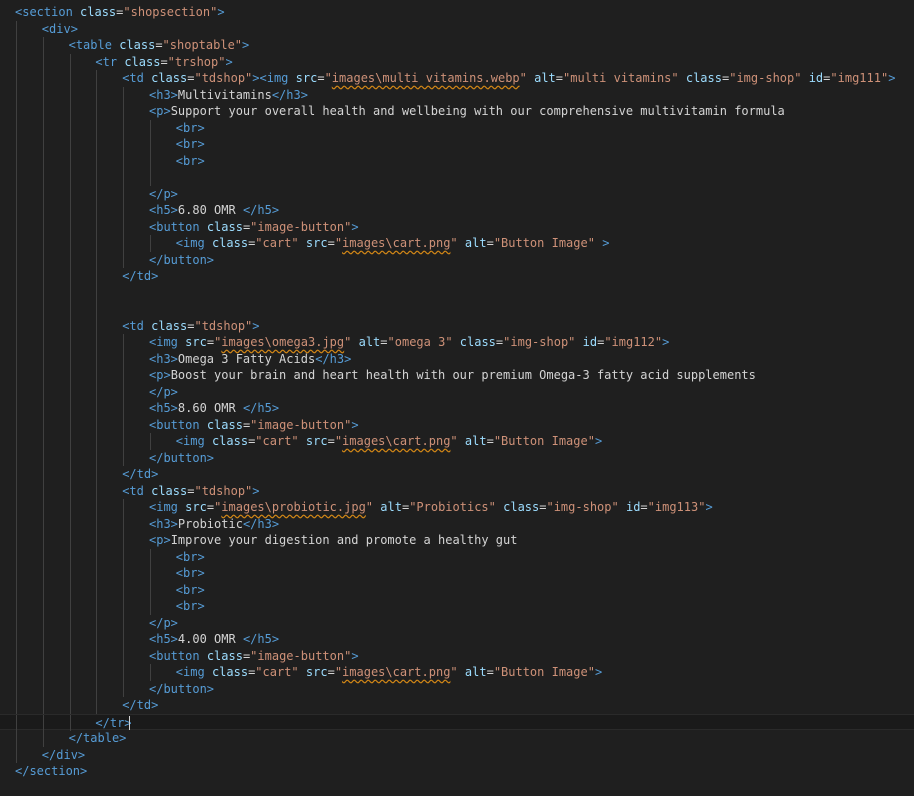 The height and width of the screenshot is (796, 914). I want to click on code-content: <div>, so click(60, 29).